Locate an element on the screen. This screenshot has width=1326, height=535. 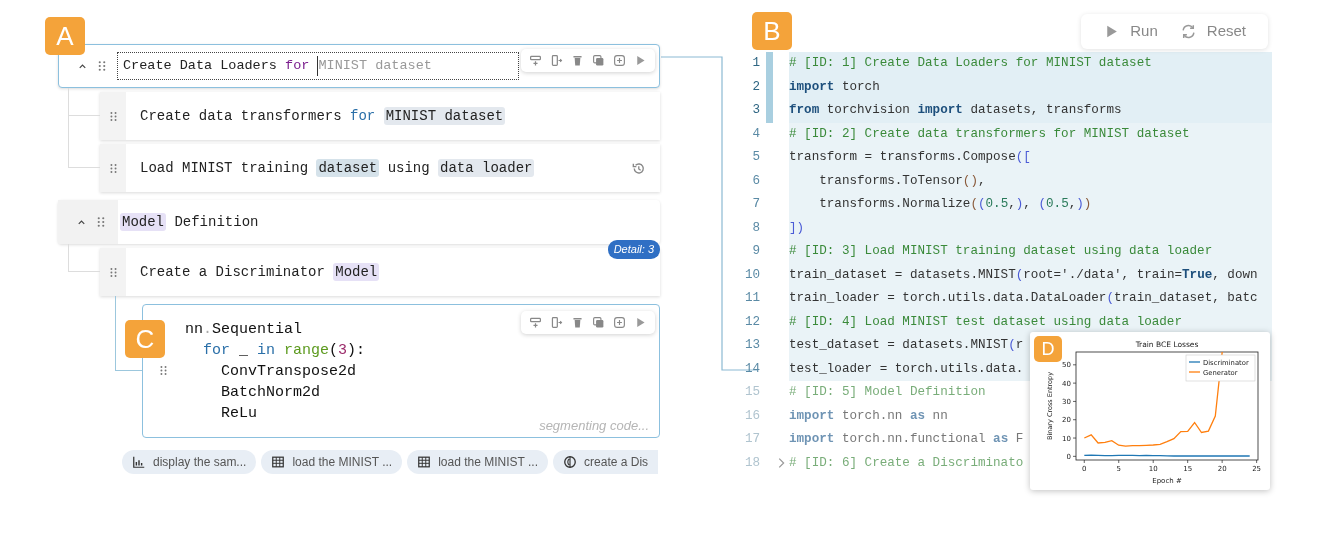
code-line: test_loader = torch.utils.data. is located at coordinates (906, 369).